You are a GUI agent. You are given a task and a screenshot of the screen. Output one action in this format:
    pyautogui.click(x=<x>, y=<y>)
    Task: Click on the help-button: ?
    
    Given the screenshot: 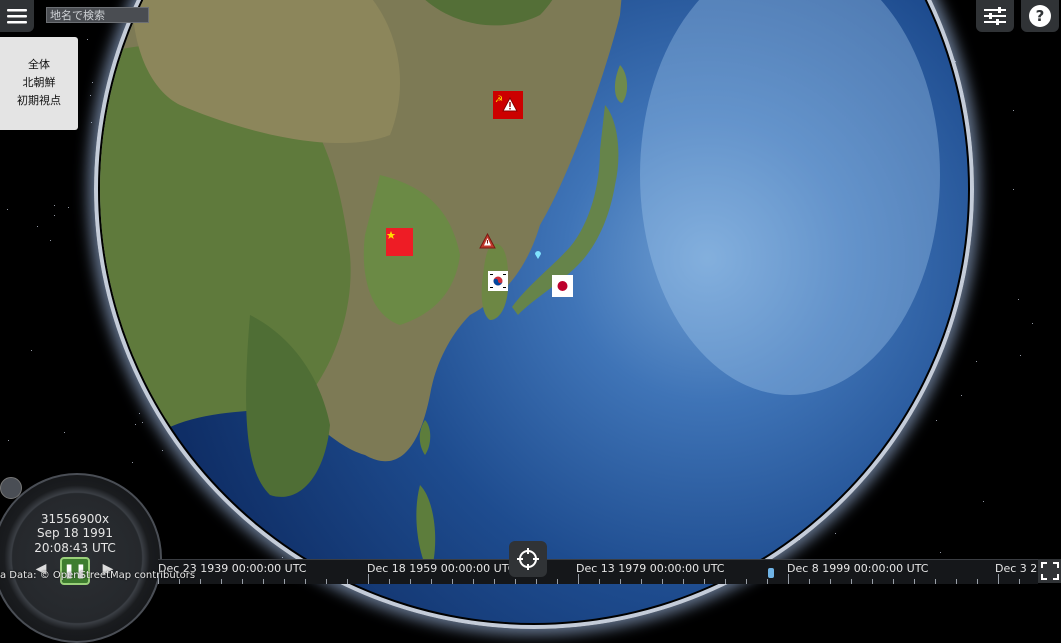 What is the action you would take?
    pyautogui.click(x=1040, y=16)
    